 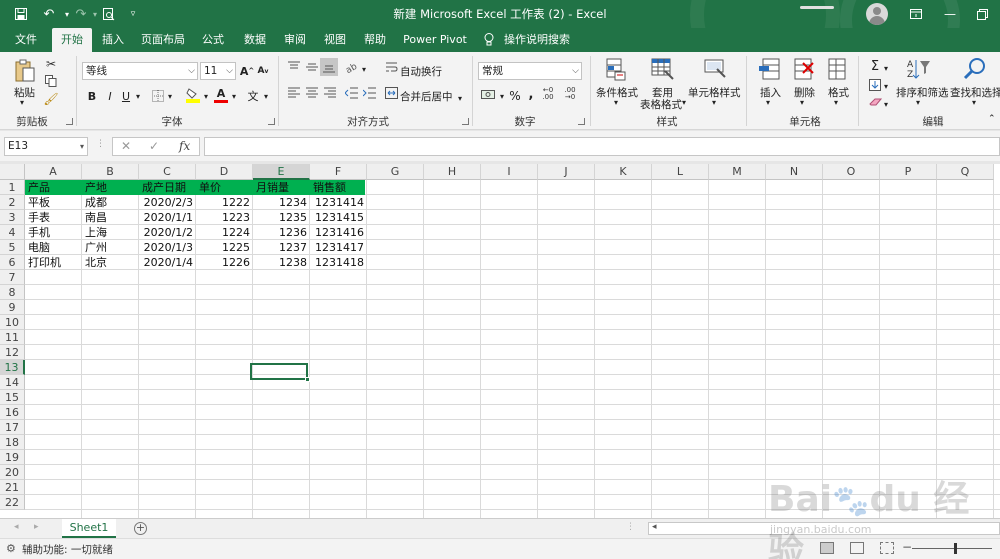 I want to click on table-cell: 北京, so click(x=111, y=262).